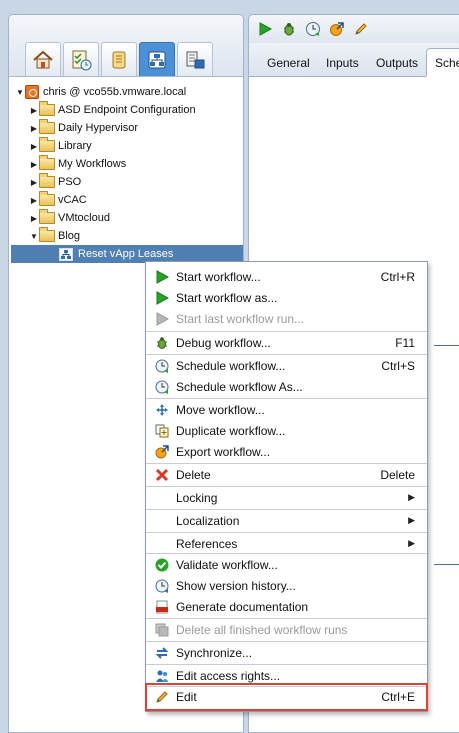 The height and width of the screenshot is (733, 459). Describe the element at coordinates (127, 110) in the screenshot. I see `folder-label: ASD Endpoint Configuration` at that location.